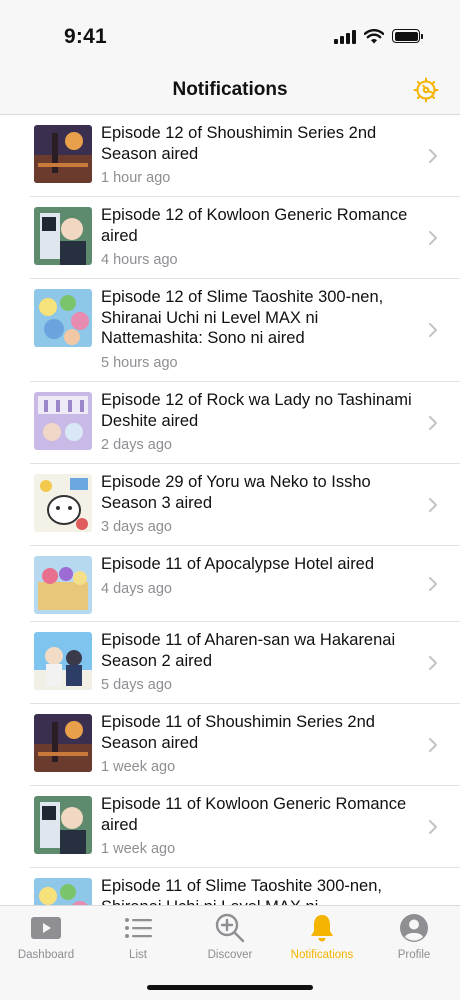 This screenshot has width=460, height=1000. What do you see at coordinates (322, 955) in the screenshot?
I see `tab-label: Notifications` at bounding box center [322, 955].